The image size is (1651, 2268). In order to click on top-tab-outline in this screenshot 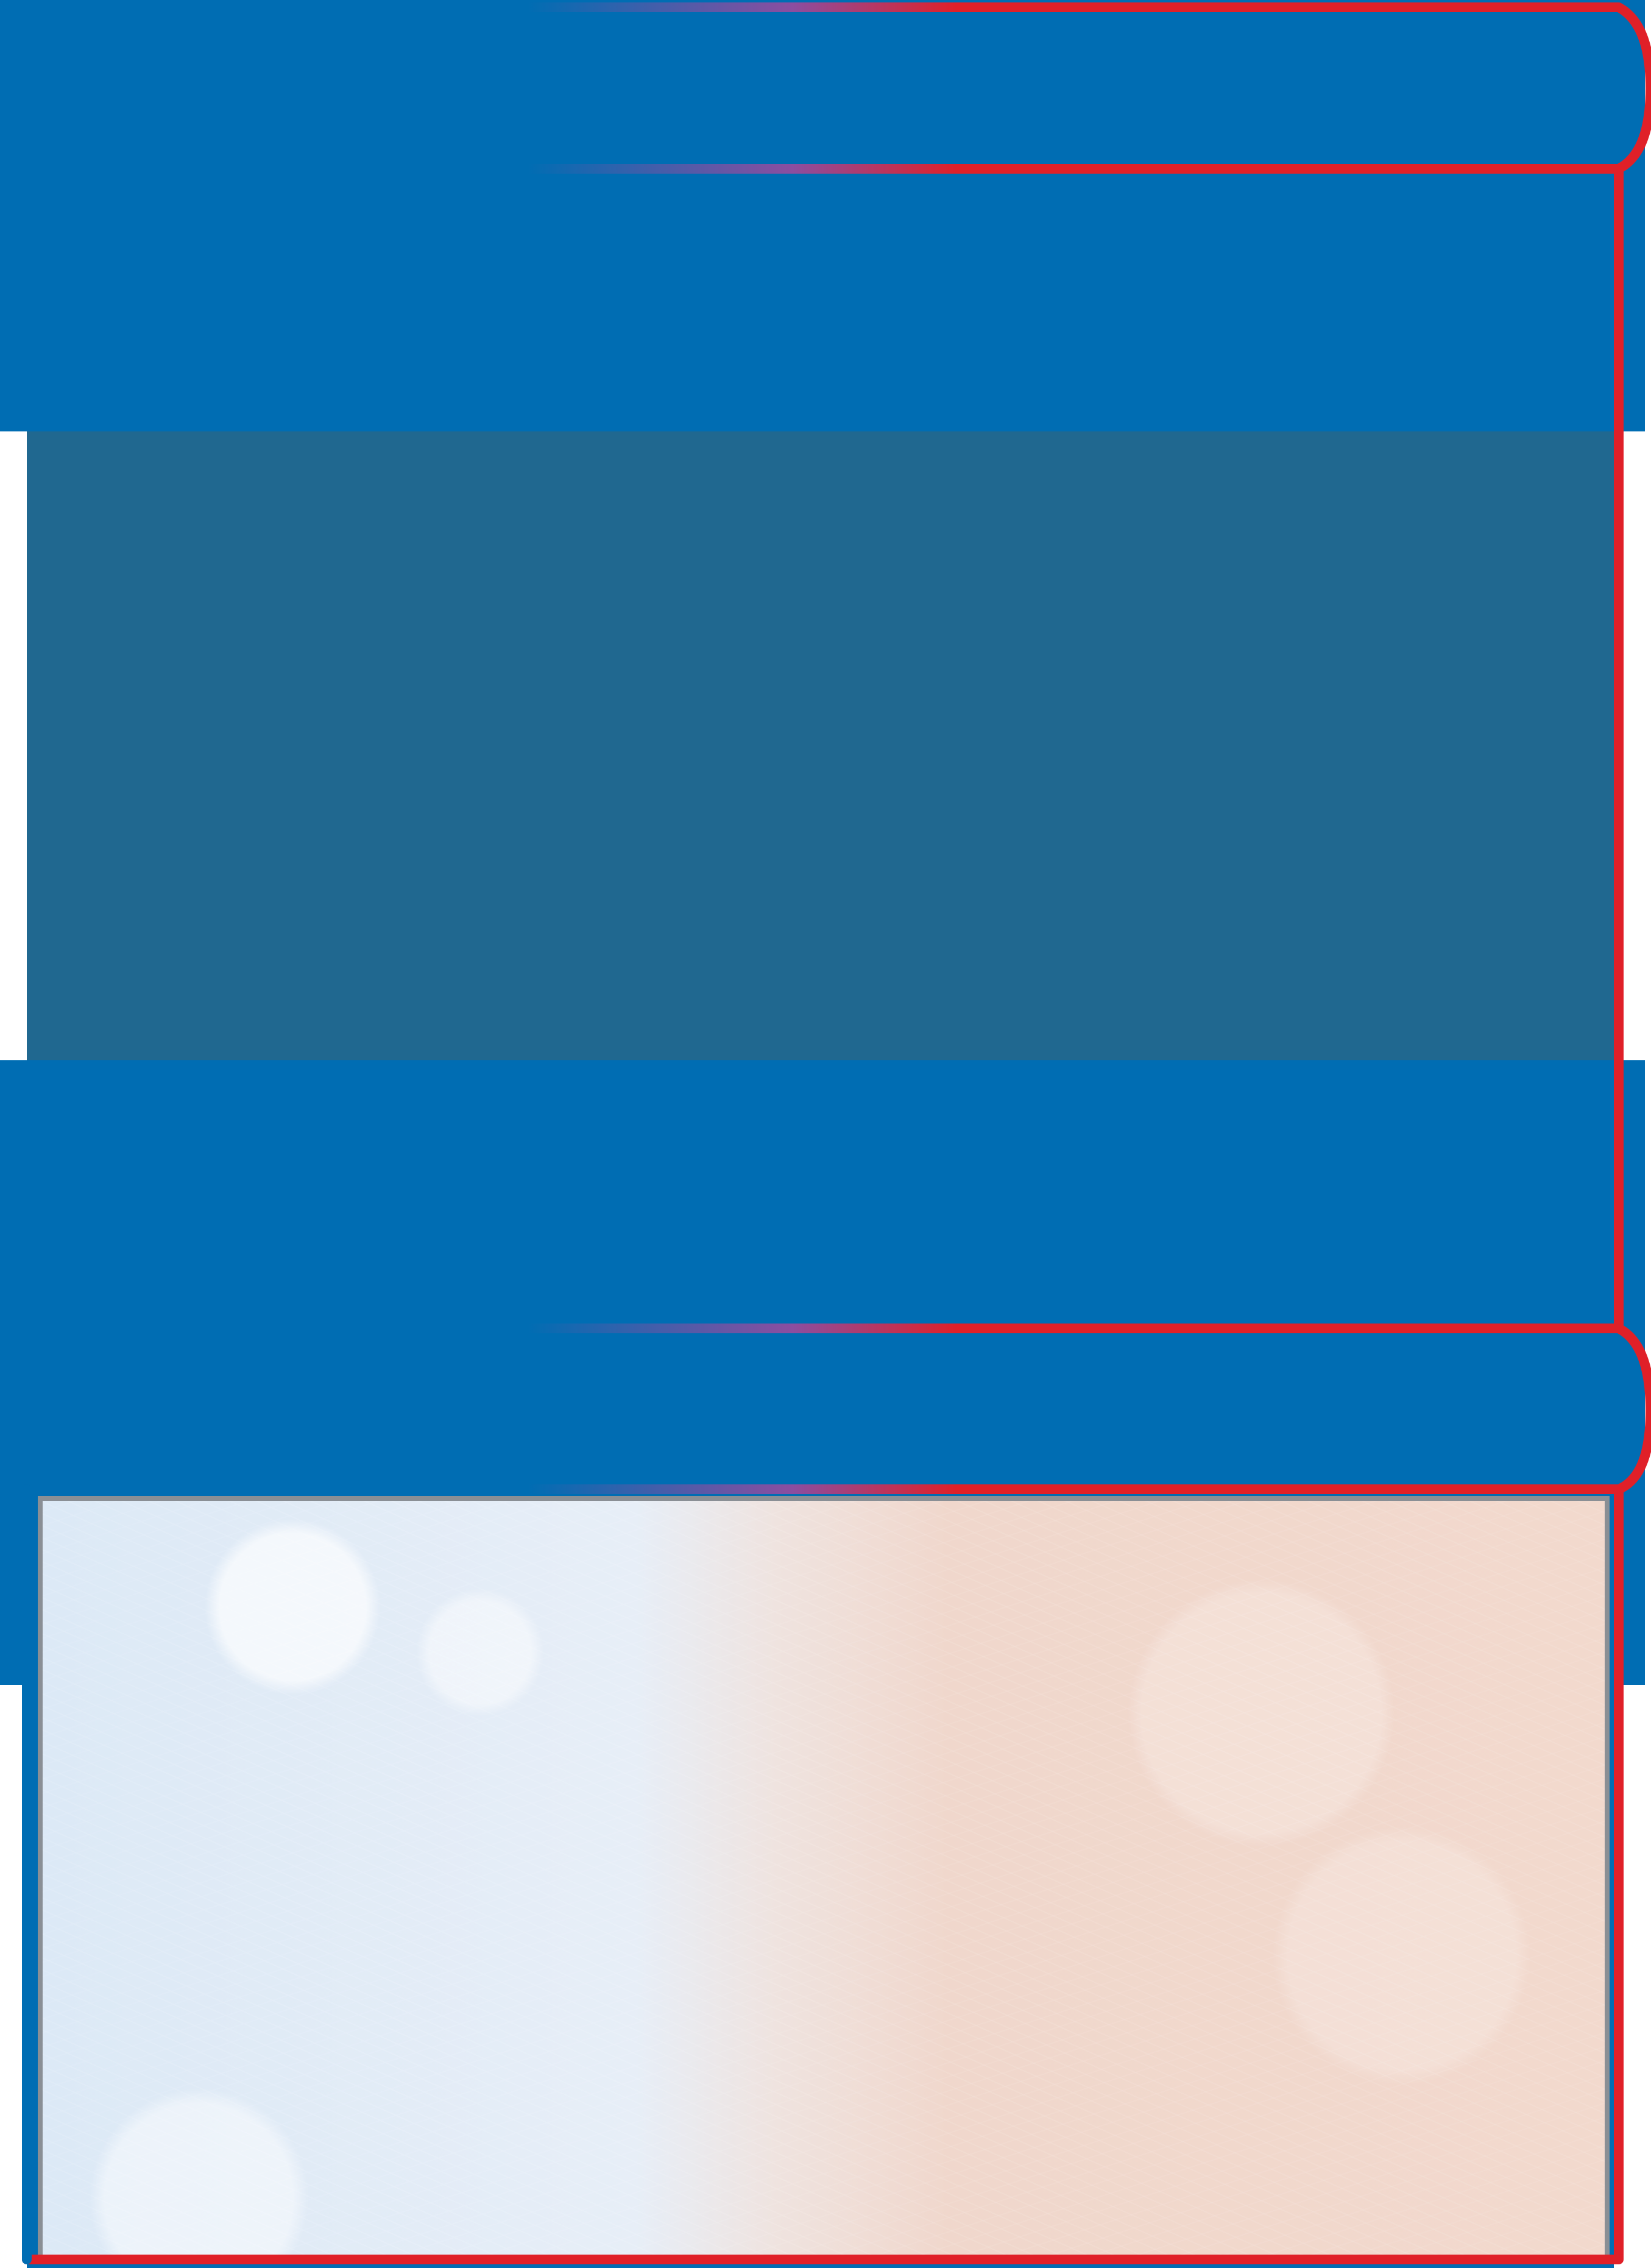, I will do `click(825, 88)`.